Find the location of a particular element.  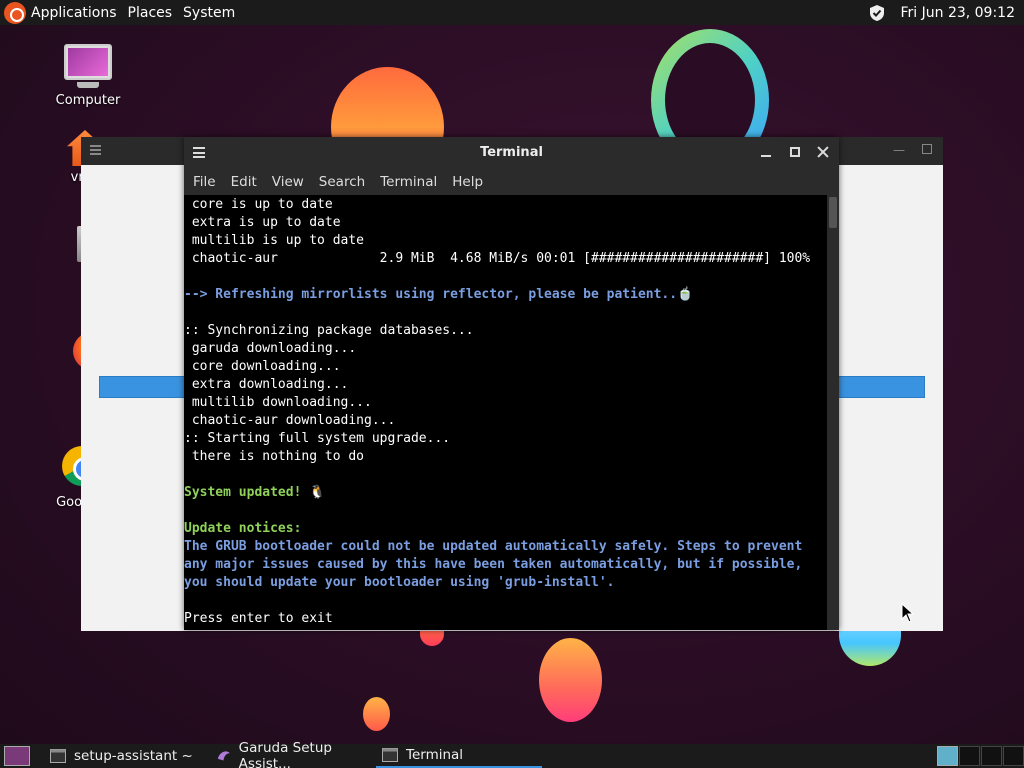

menu-places: Places is located at coordinates (150, 13).